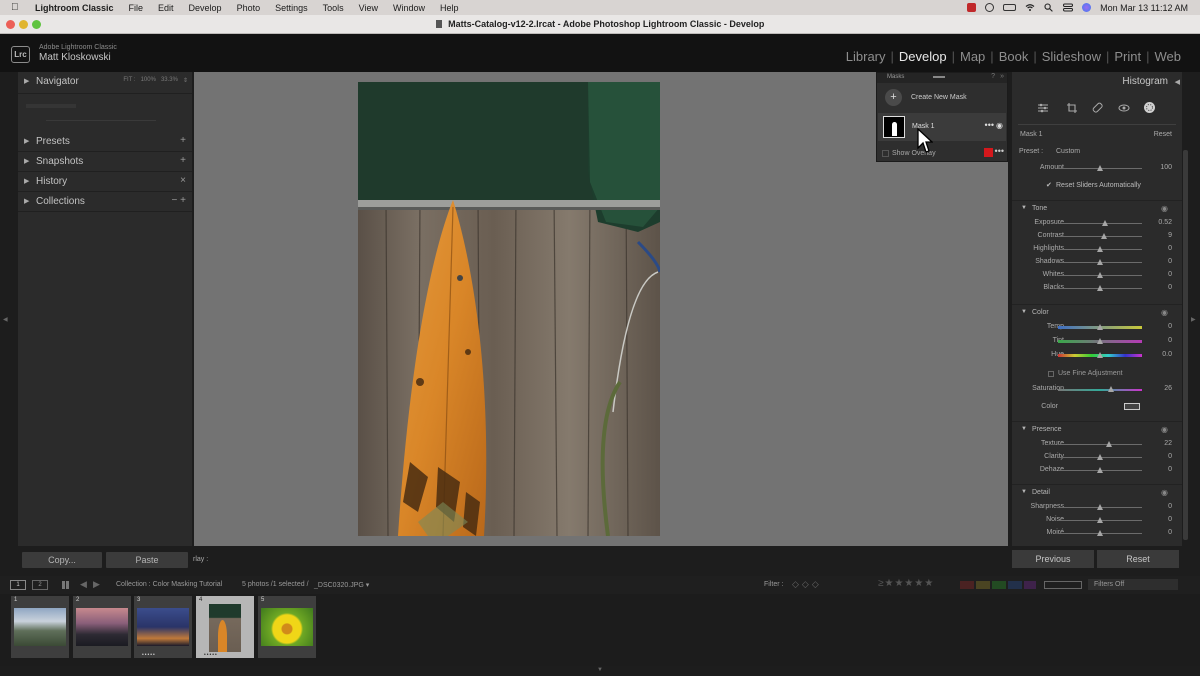  I want to click on slider-value: 0.52, so click(1157, 222).